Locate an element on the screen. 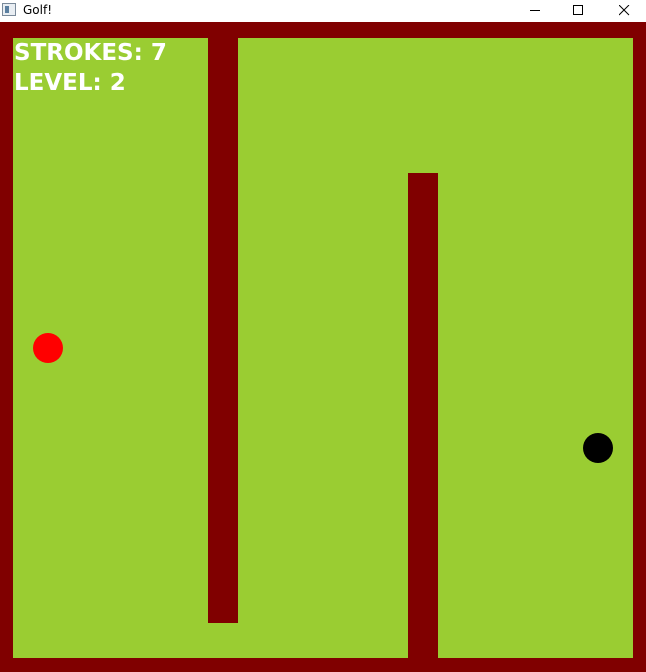 This screenshot has height=672, width=646. strokes-counter: STROKES: 7 is located at coordinates (90, 53).